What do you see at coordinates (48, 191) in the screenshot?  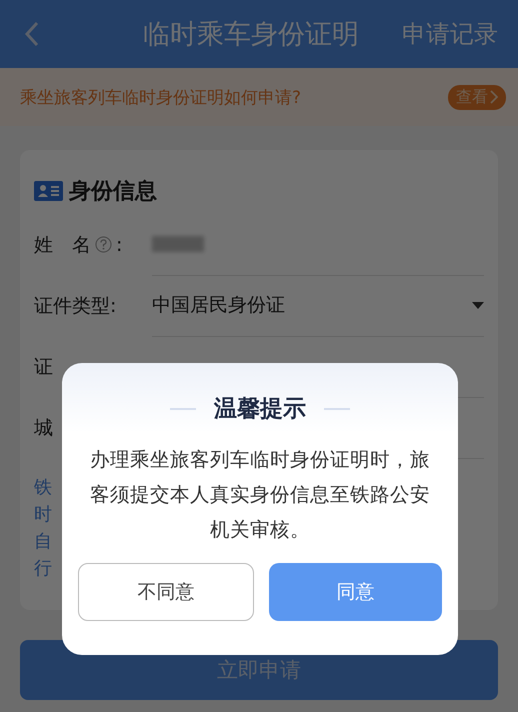 I see `id-card-icon` at bounding box center [48, 191].